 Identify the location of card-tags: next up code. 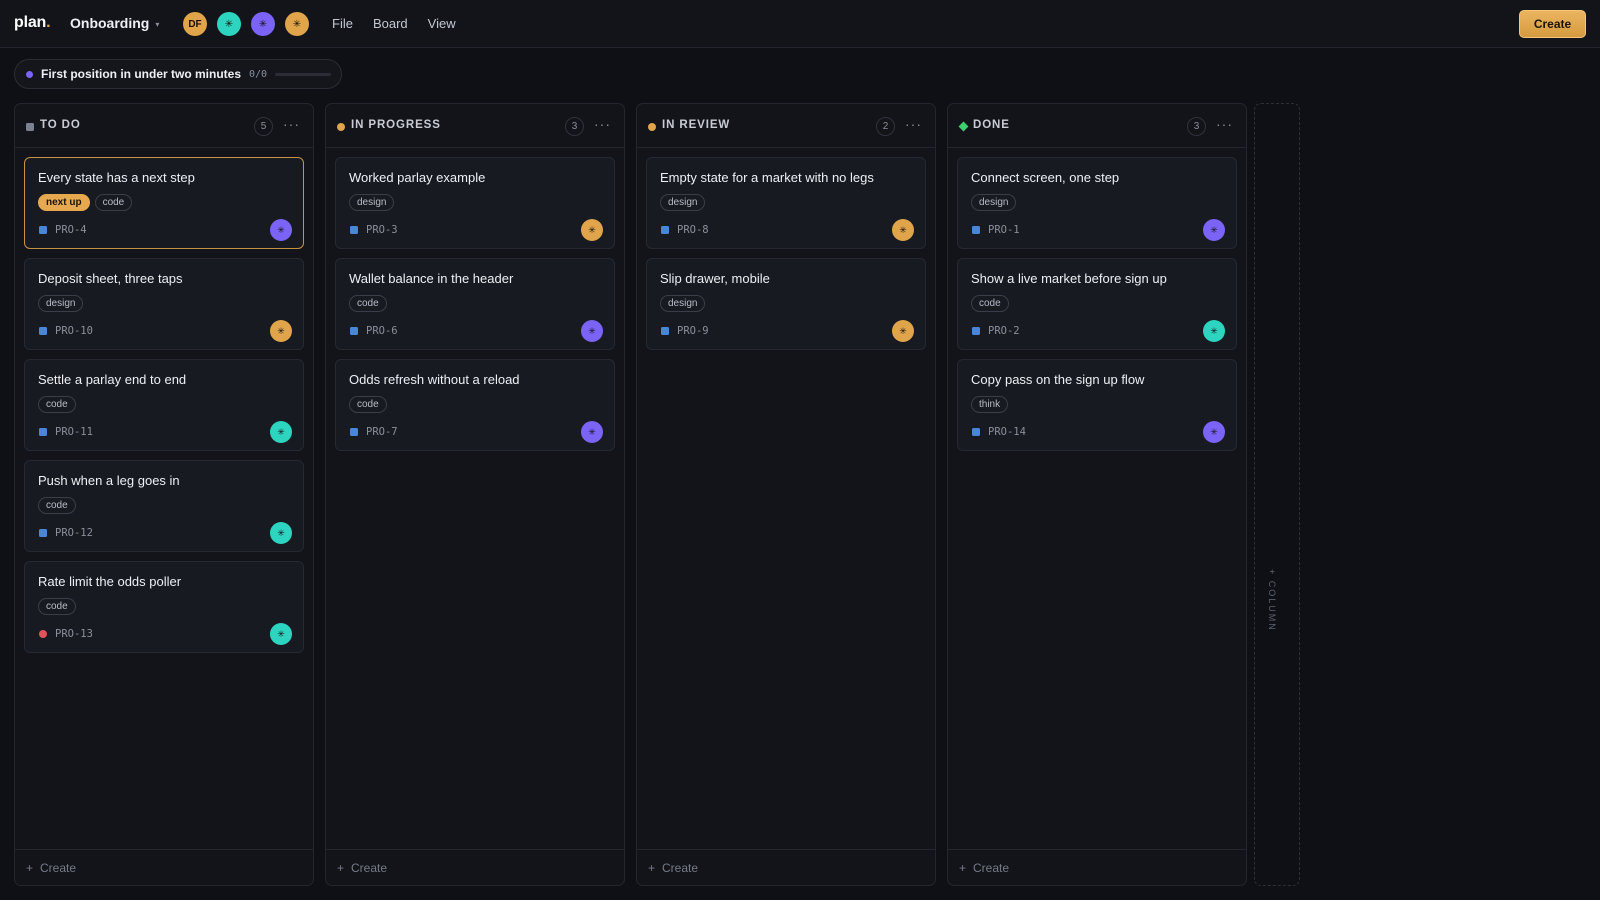
(85, 202).